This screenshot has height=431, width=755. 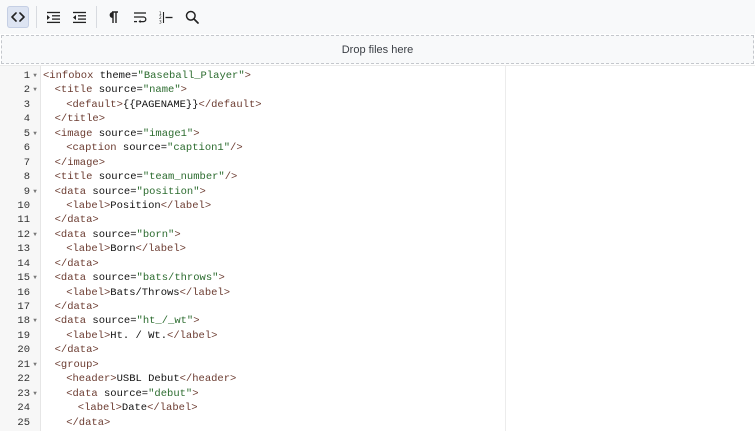 I want to click on code-line: 13 <label>Born</label>, so click(x=377, y=249).